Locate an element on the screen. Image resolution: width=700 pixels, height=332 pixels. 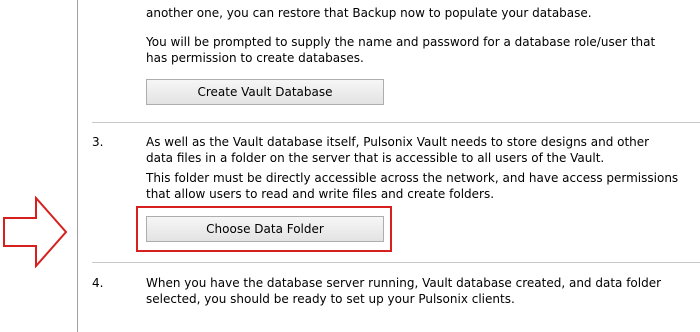
create-vault-database-button: Create Vault Database is located at coordinates (265, 92).